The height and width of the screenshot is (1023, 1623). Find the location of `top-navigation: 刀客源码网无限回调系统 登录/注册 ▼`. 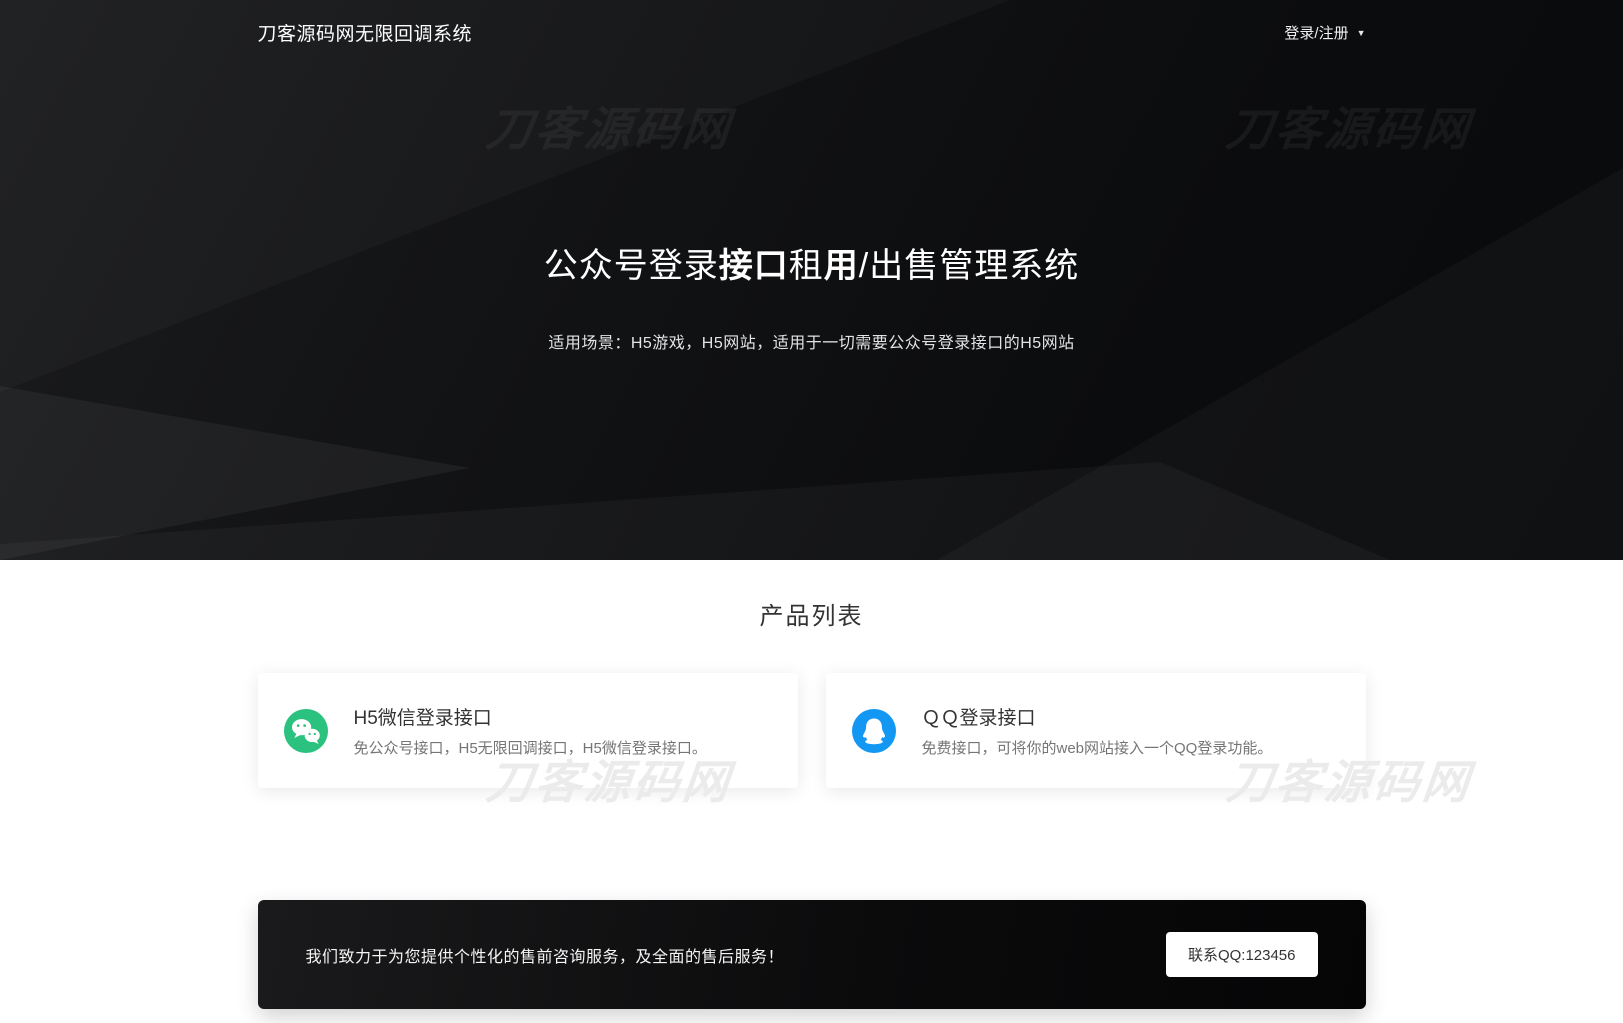

top-navigation: 刀客源码网无限回调系统 登录/注册 ▼ is located at coordinates (811, 32).